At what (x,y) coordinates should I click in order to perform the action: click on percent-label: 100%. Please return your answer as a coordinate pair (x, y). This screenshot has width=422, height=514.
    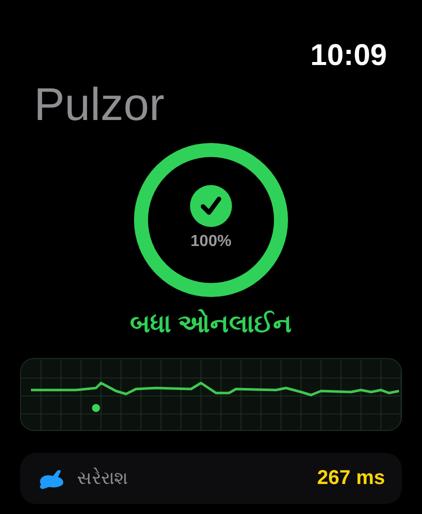
    Looking at the image, I should click on (211, 242).